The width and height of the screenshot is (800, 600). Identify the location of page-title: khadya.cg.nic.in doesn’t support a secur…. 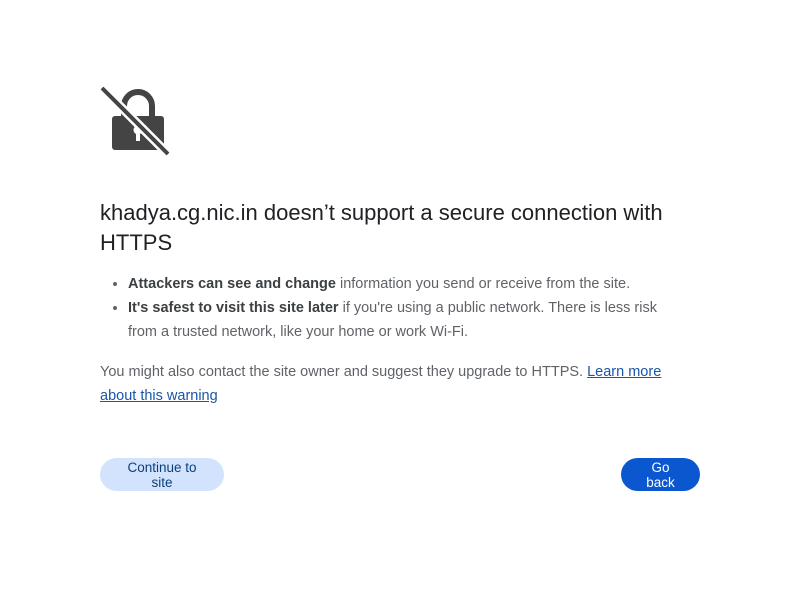
(381, 227).